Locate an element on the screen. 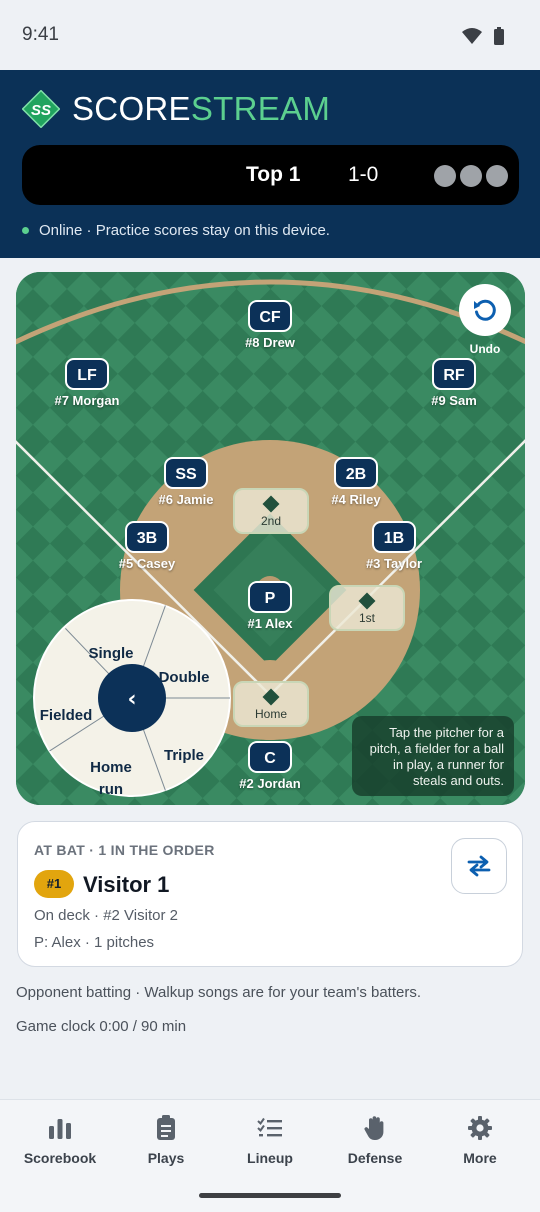 This screenshot has height=1212, width=540. inning-label: Top 1 is located at coordinates (273, 174).